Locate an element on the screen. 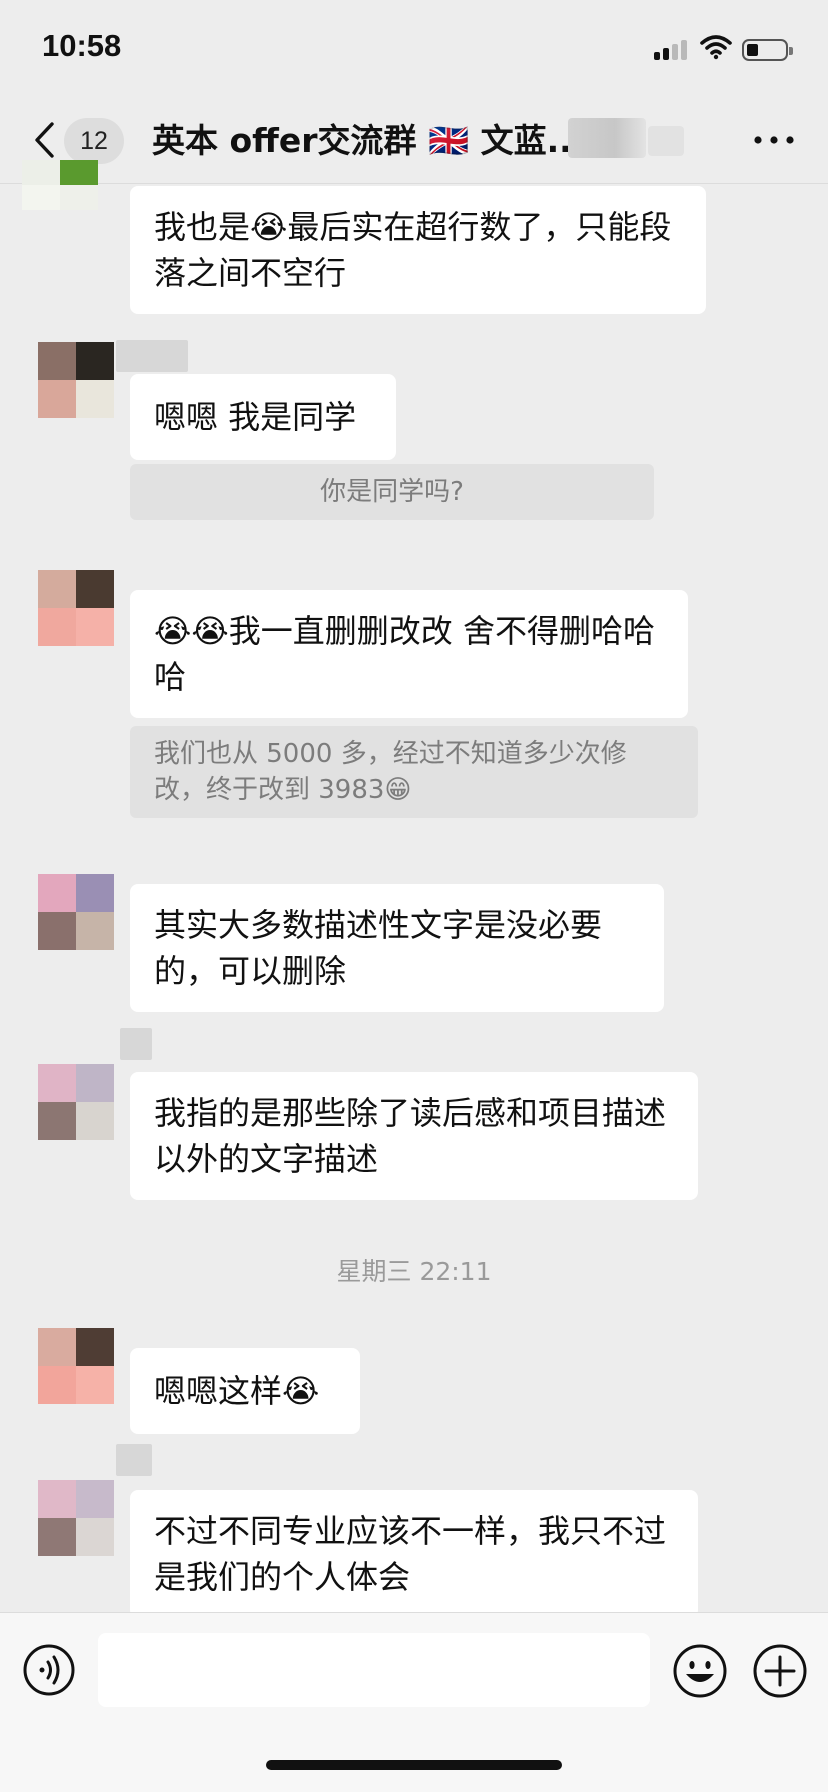 This screenshot has width=828, height=1792. message-bubble: 嗯嗯这样😭 is located at coordinates (245, 1391).